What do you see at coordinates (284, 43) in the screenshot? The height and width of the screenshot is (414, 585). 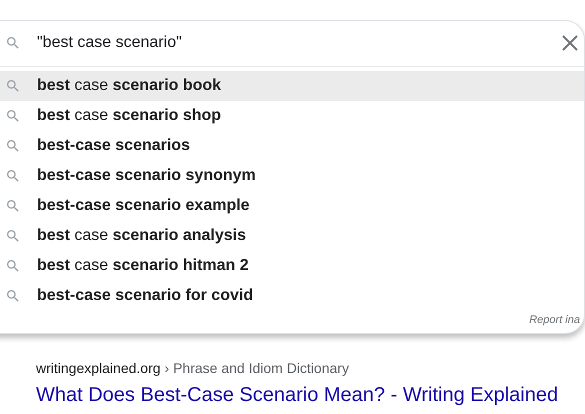 I see `search-field: "best case scenario"` at bounding box center [284, 43].